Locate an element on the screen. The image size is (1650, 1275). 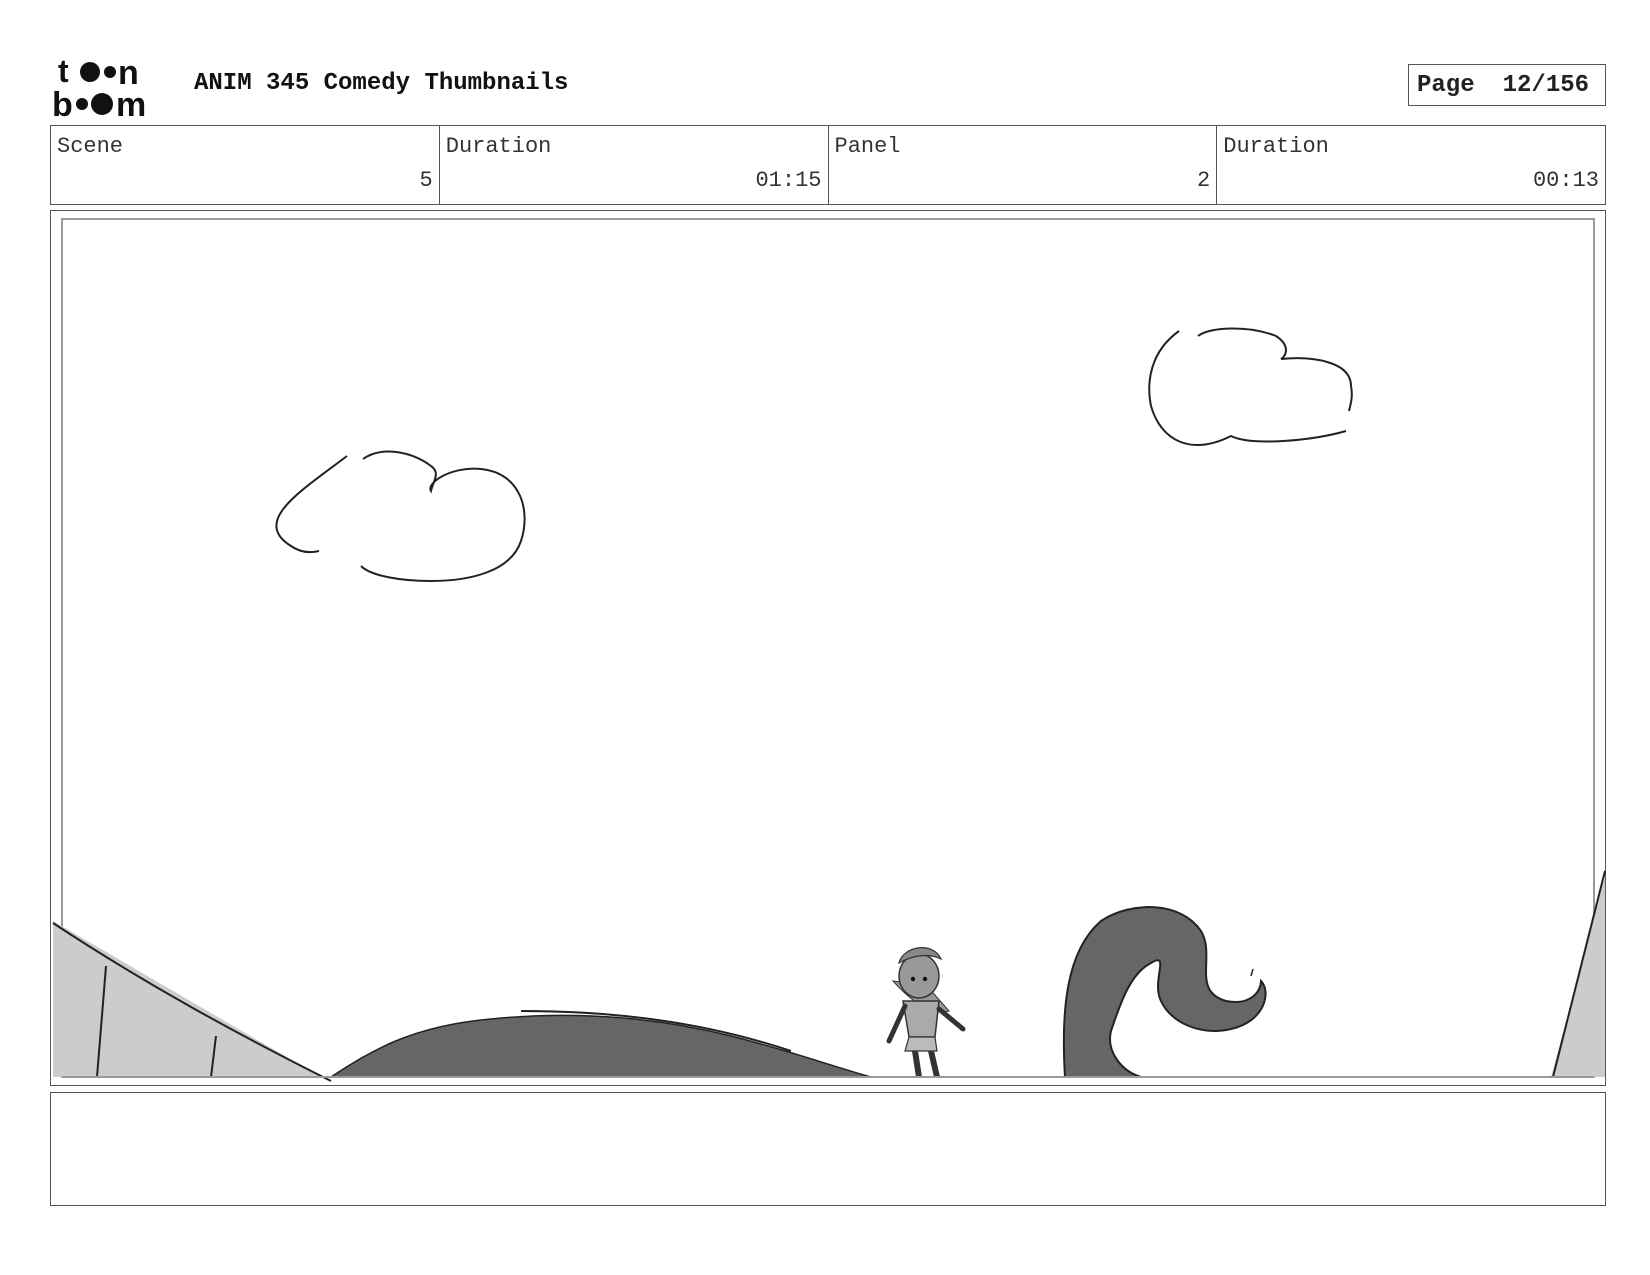
panel-notes-box is located at coordinates (828, 1149).